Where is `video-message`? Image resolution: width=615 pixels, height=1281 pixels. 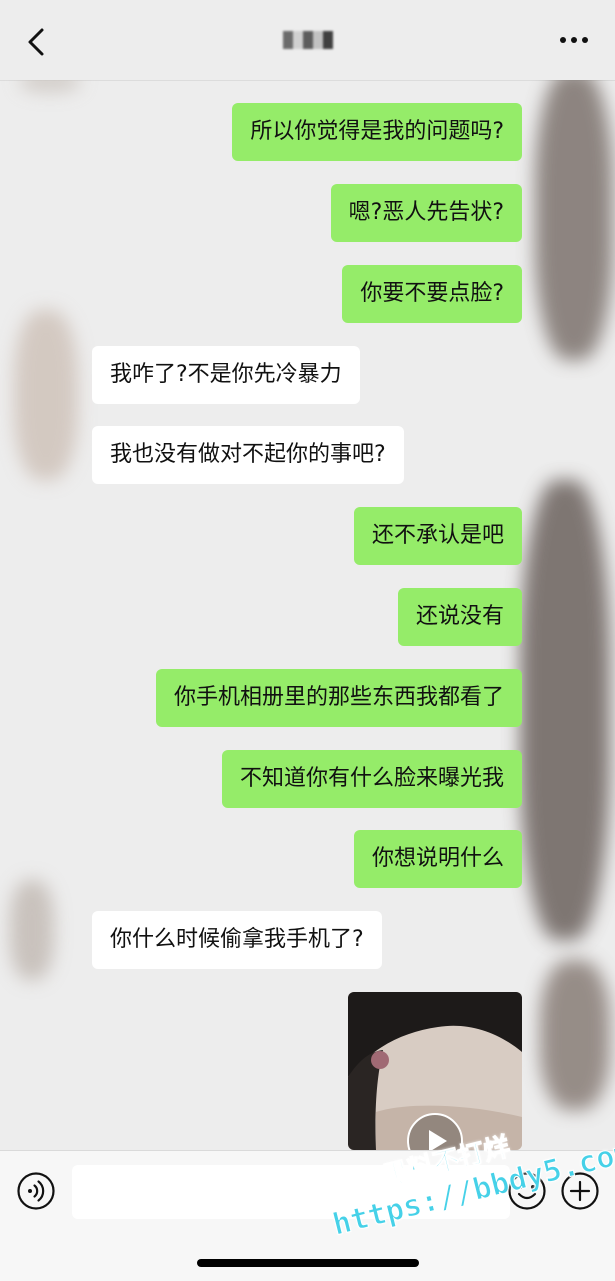 video-message is located at coordinates (435, 1071).